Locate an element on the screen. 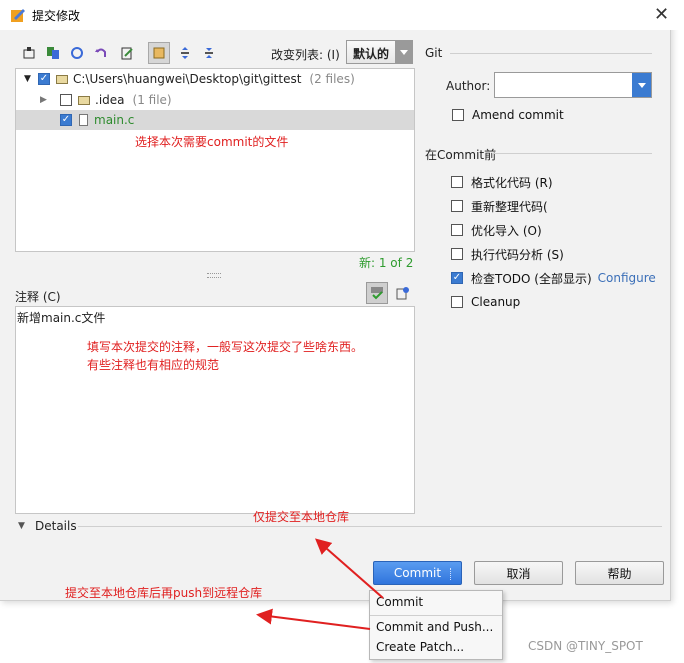  arrow-to-commit-push is located at coordinates (313, 619).